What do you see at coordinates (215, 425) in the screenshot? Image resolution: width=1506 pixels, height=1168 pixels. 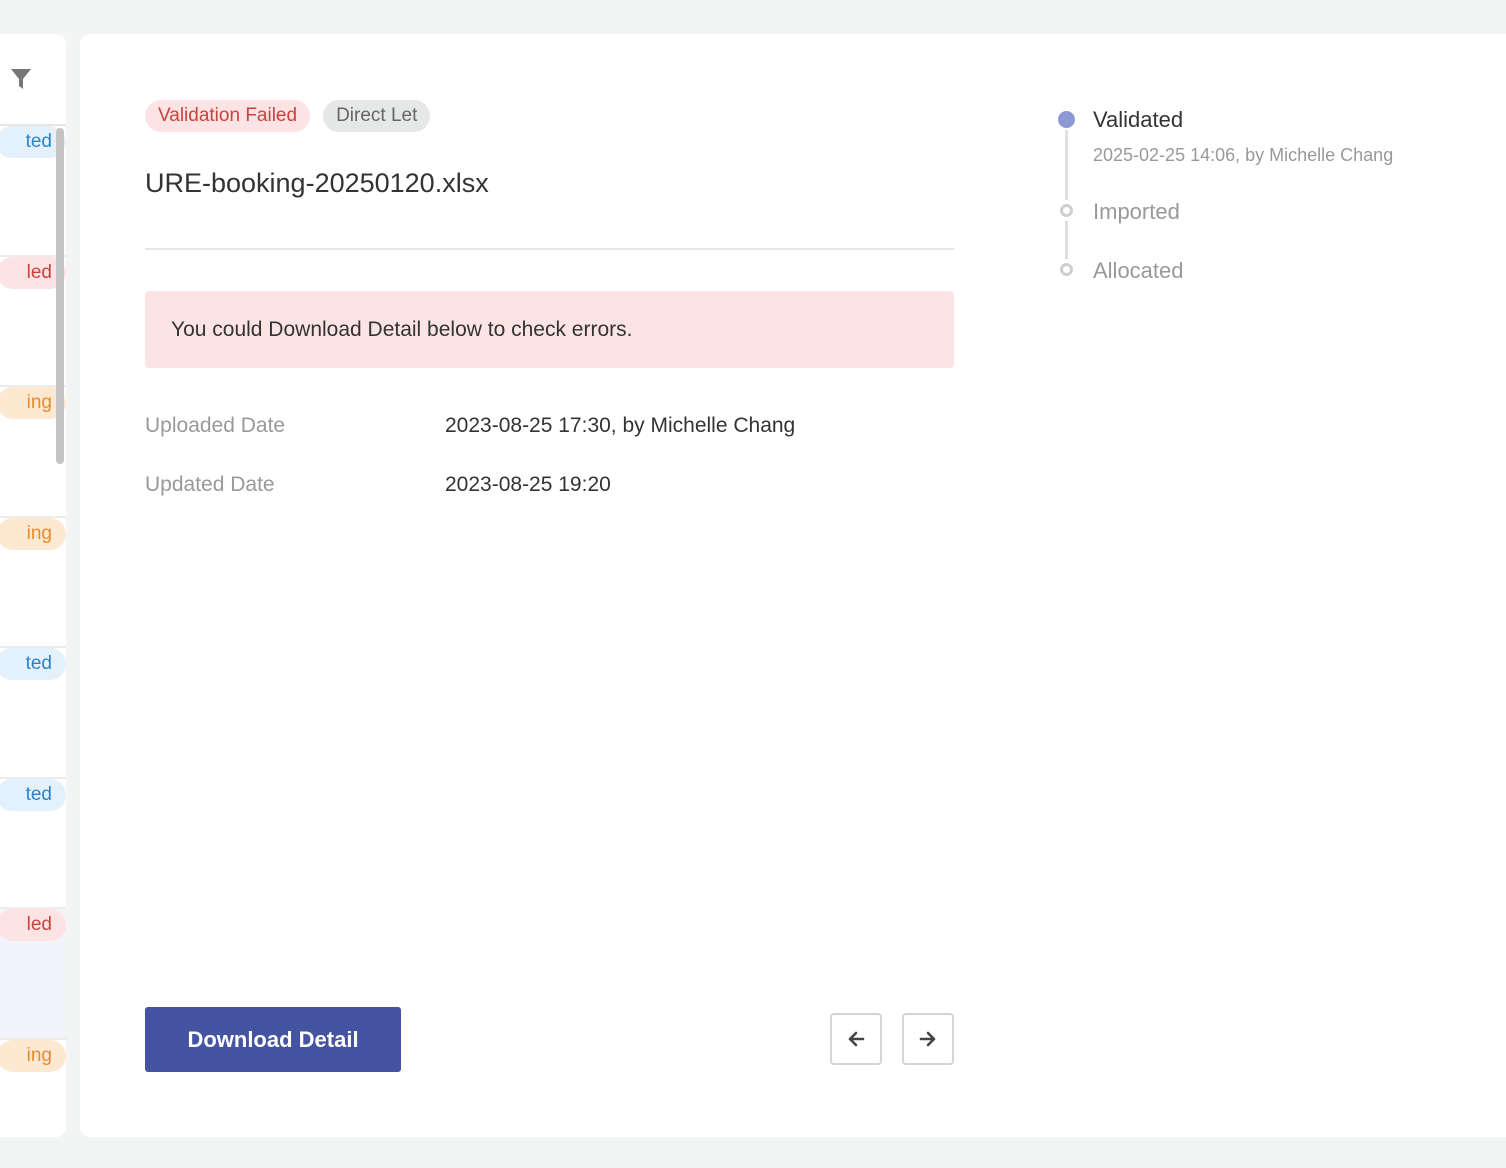 I see `uploaded-date-label: Uploaded Date` at bounding box center [215, 425].